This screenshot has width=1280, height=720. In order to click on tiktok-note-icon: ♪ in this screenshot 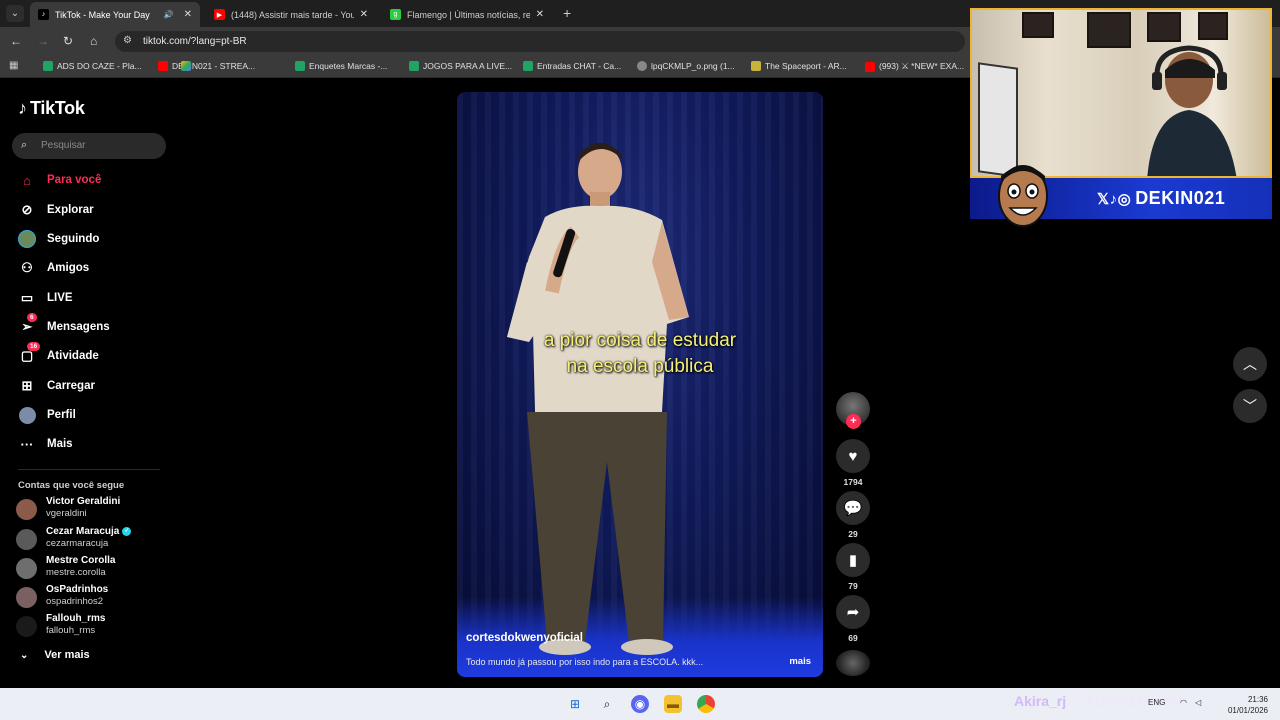, I will do `click(22, 108)`.